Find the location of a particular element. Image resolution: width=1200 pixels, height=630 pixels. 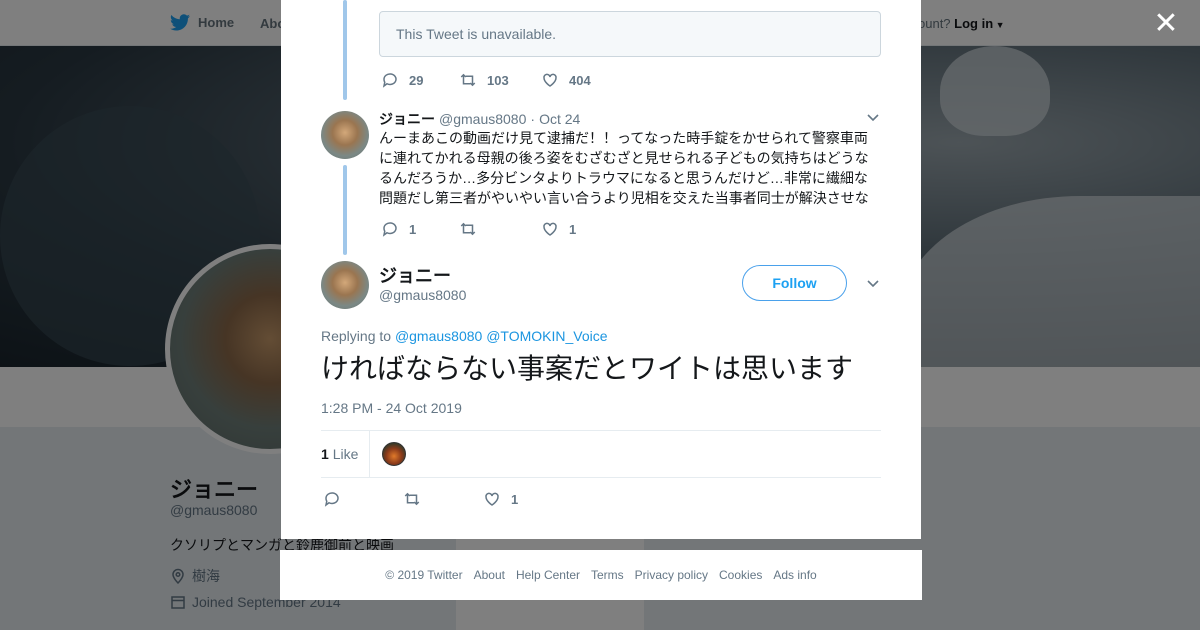

reply-author-name: ジョニー is located at coordinates (407, 119).